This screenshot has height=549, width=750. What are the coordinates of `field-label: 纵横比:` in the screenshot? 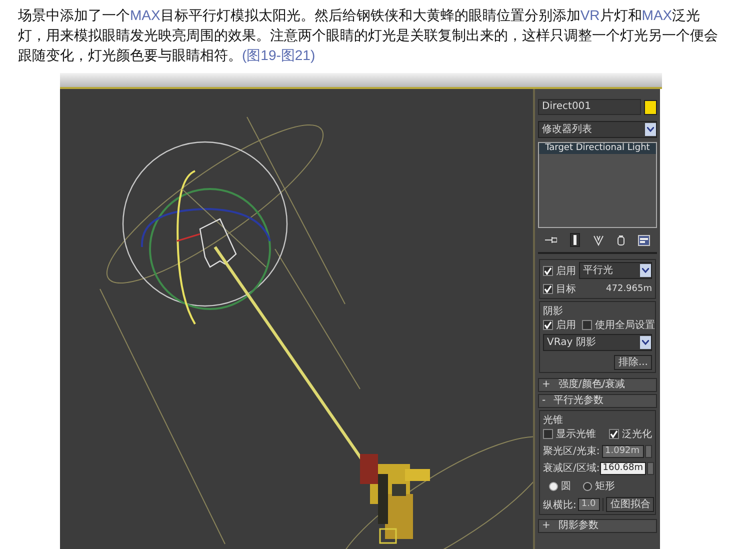 It's located at (559, 505).